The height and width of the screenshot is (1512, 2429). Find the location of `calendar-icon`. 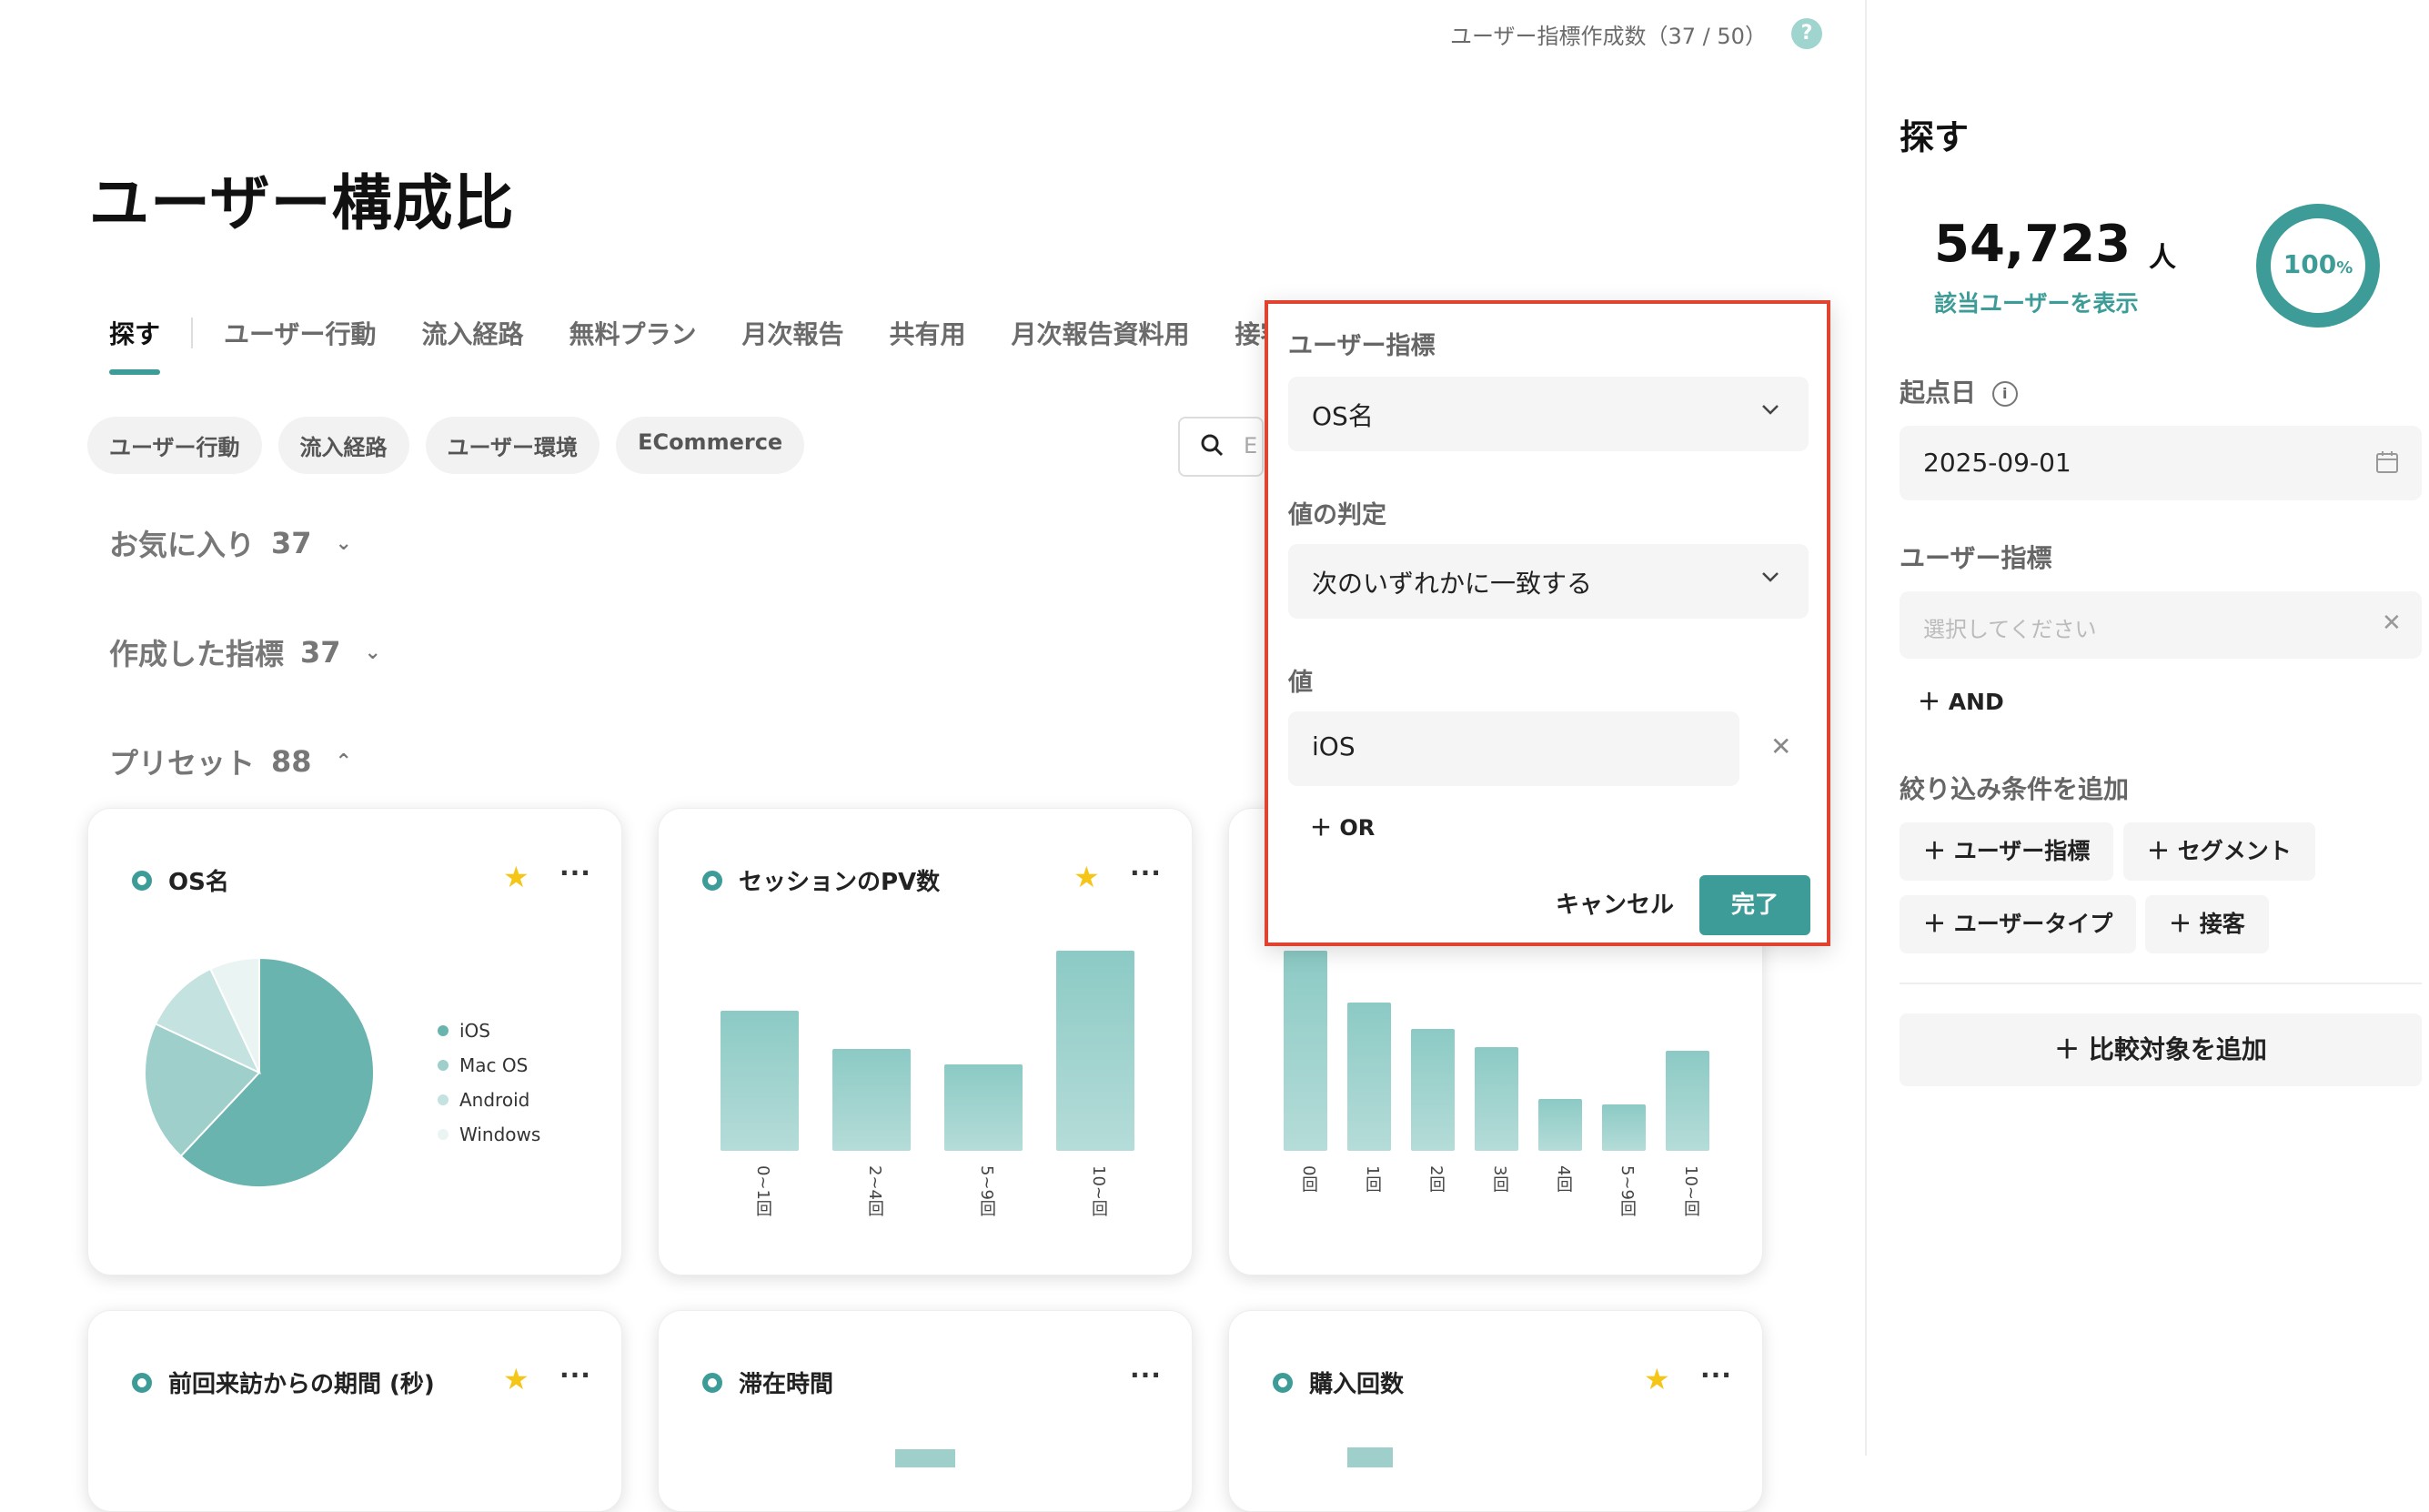

calendar-icon is located at coordinates (2387, 464).